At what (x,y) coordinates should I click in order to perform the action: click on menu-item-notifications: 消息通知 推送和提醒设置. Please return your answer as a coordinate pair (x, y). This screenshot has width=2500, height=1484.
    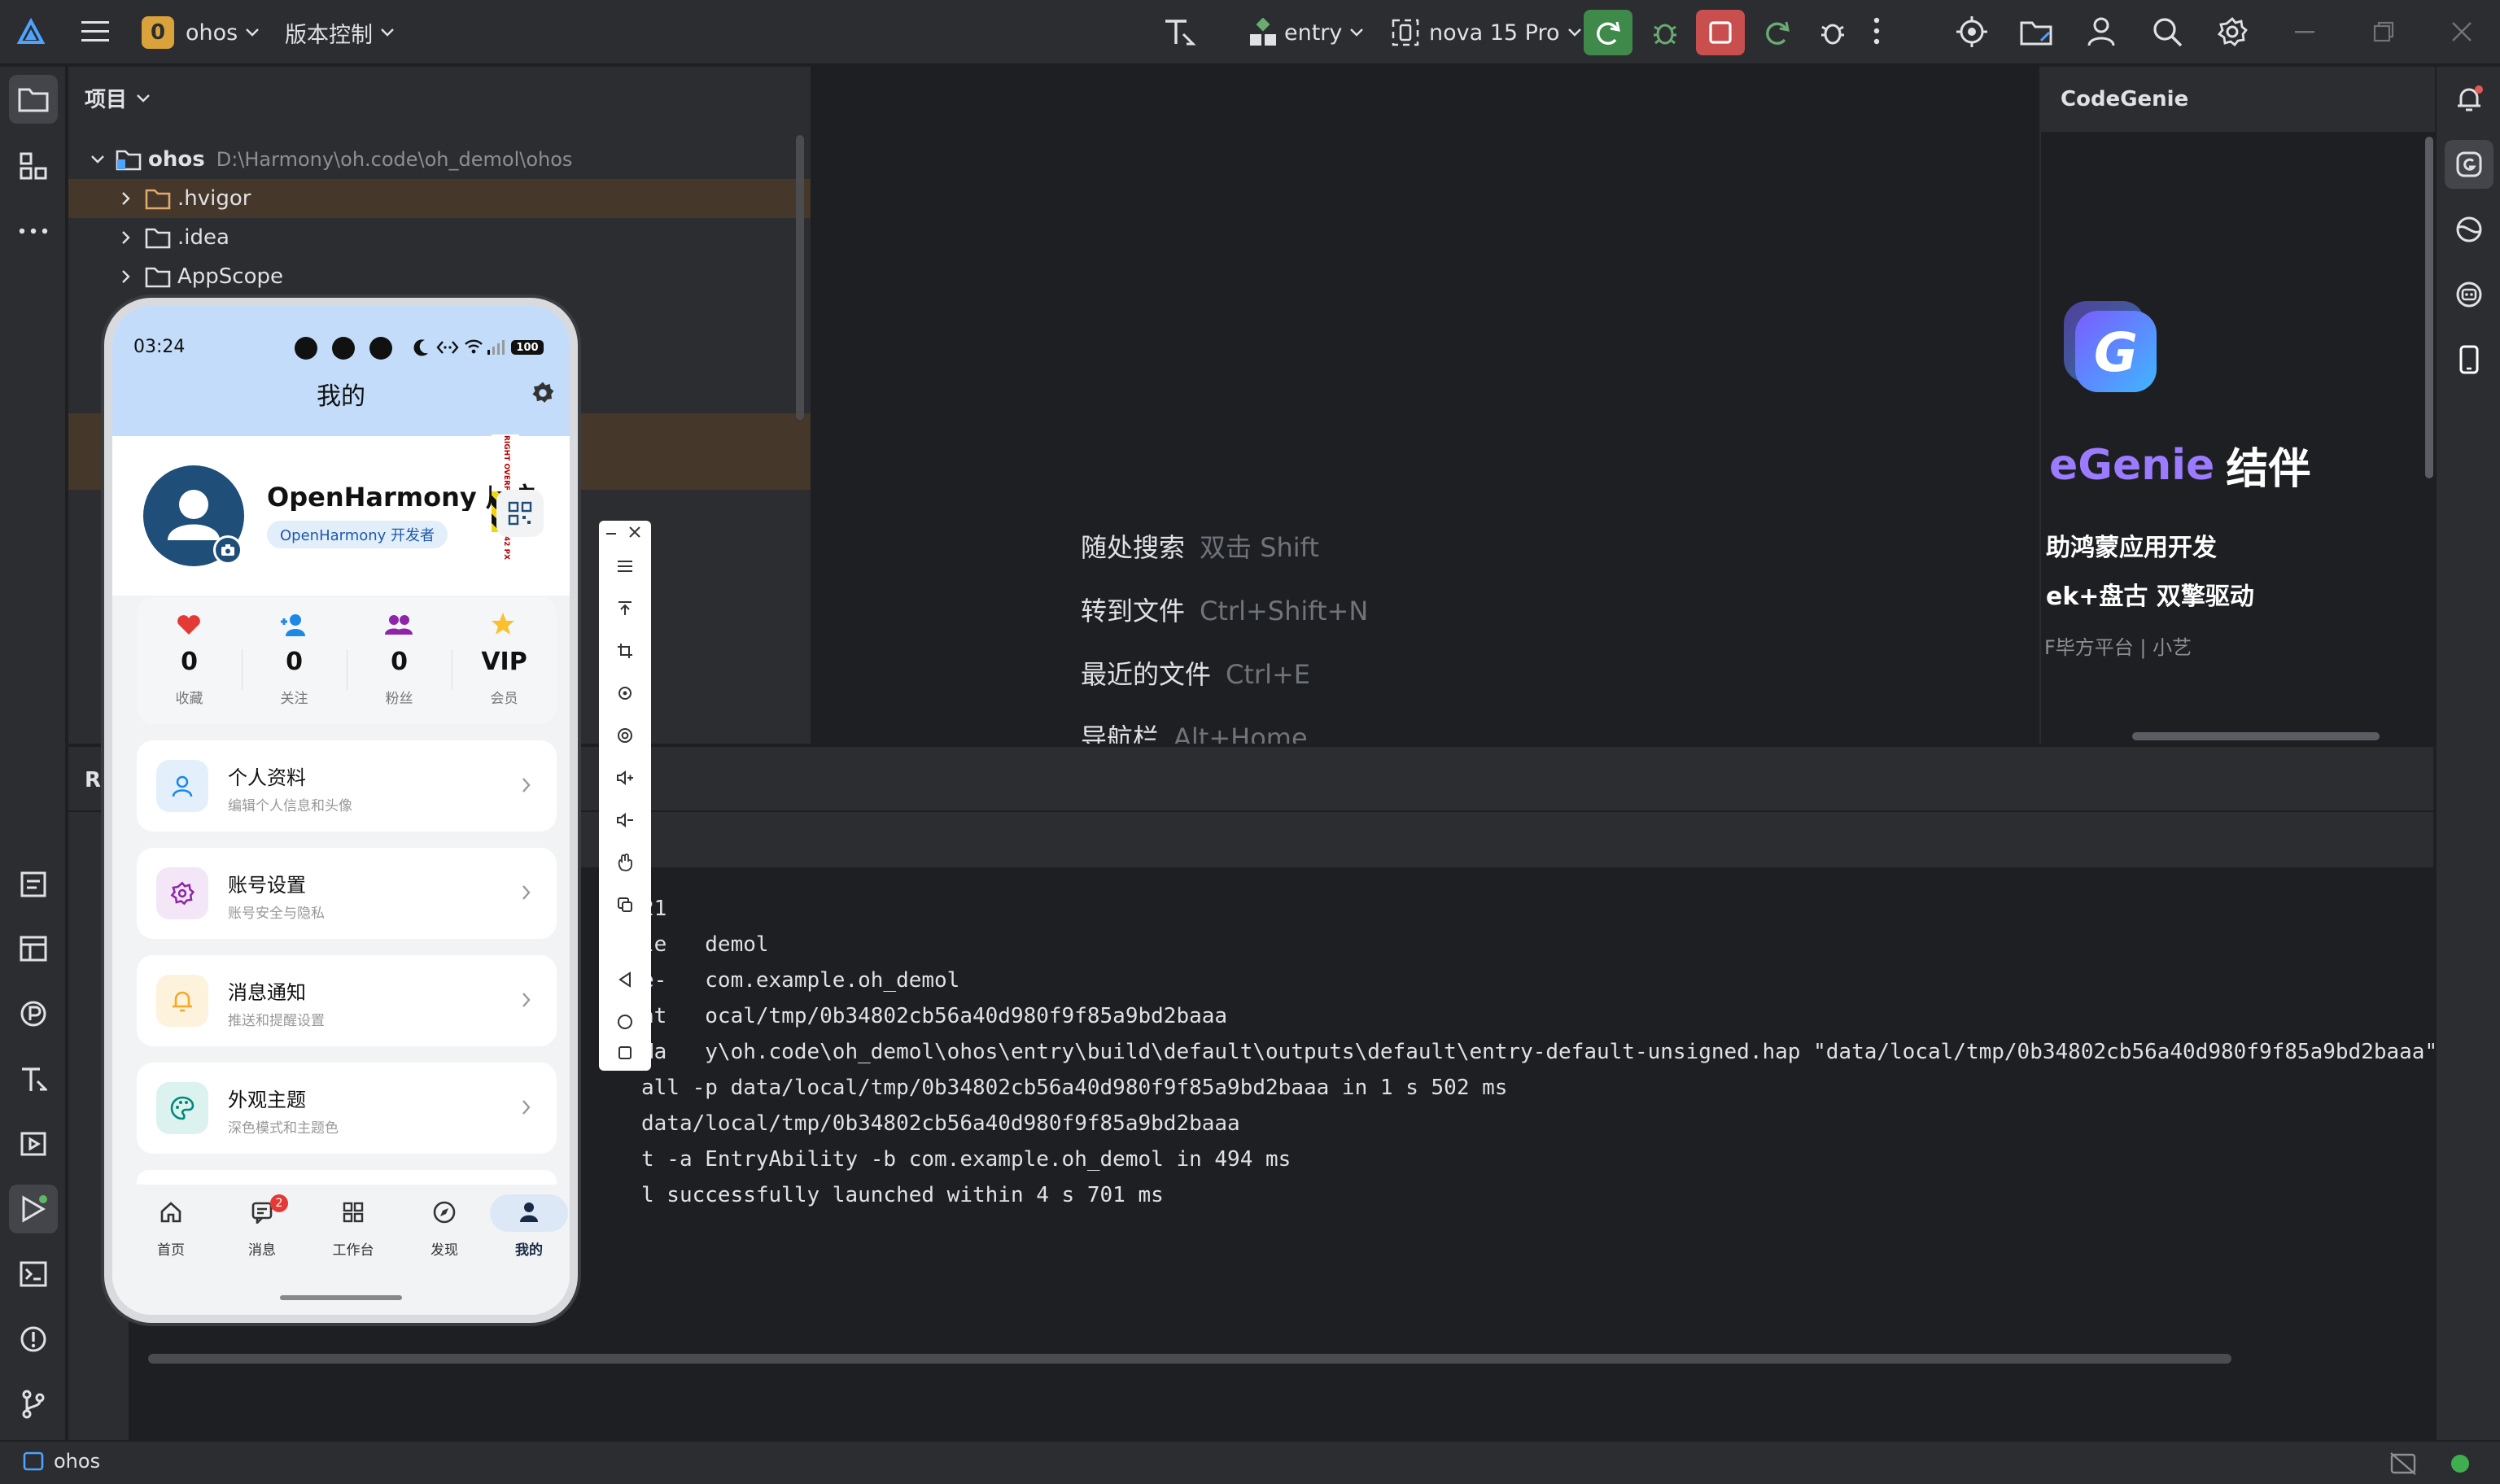
    Looking at the image, I should click on (347, 1001).